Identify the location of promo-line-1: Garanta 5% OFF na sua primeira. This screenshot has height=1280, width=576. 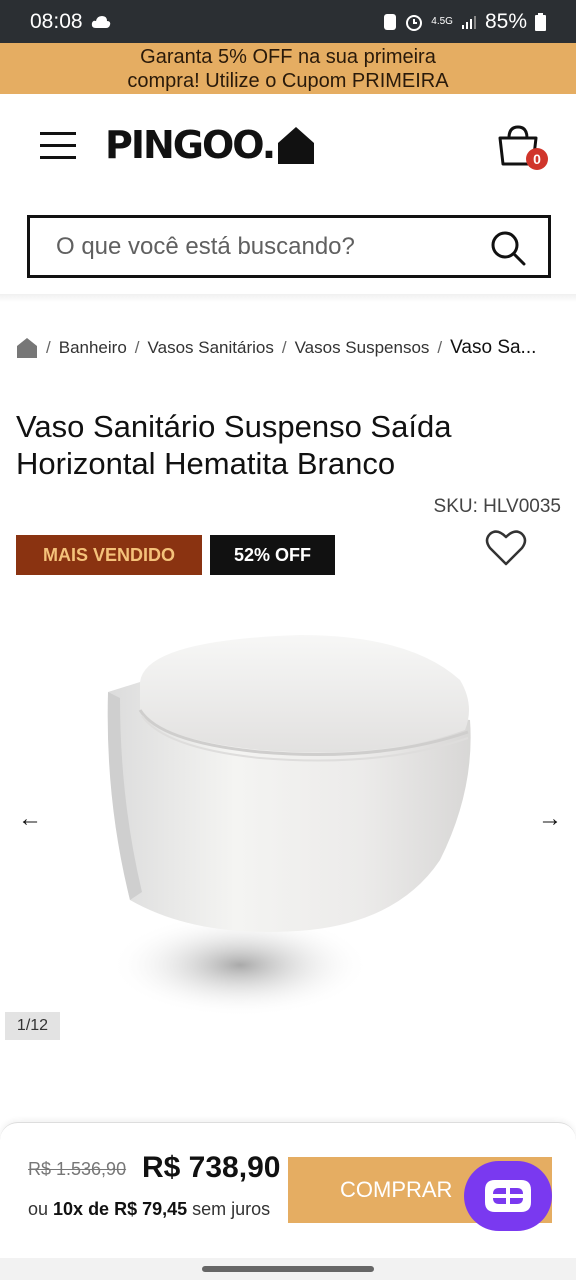
(288, 57).